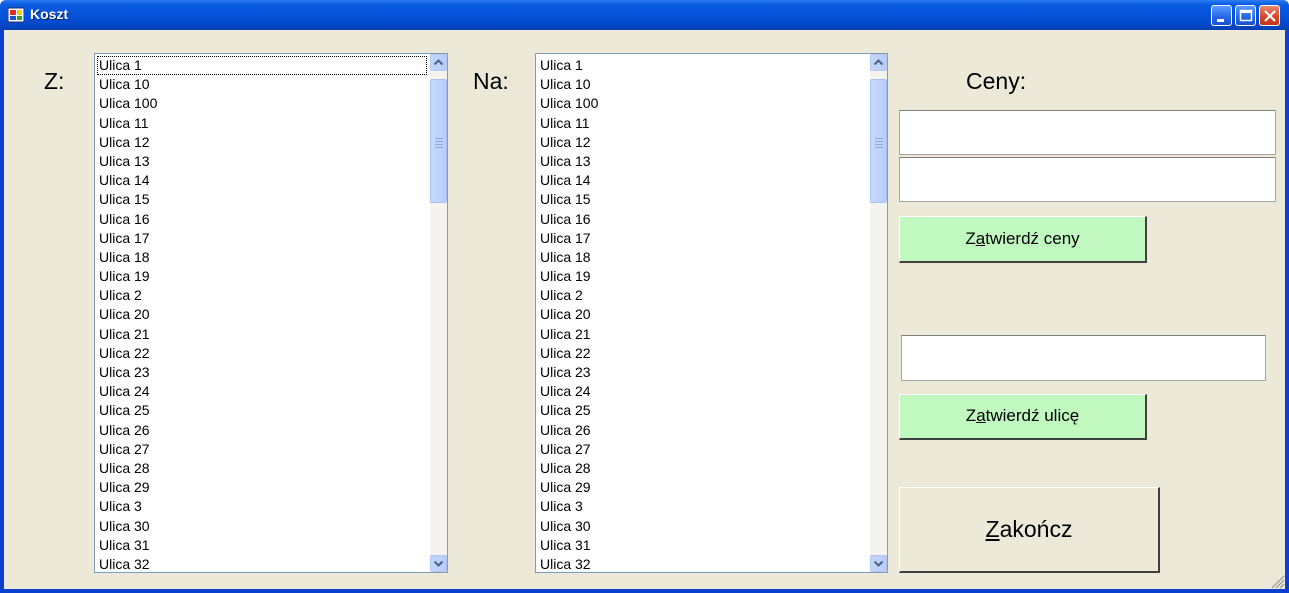  I want to click on minimize-icon, so click(1220, 20).